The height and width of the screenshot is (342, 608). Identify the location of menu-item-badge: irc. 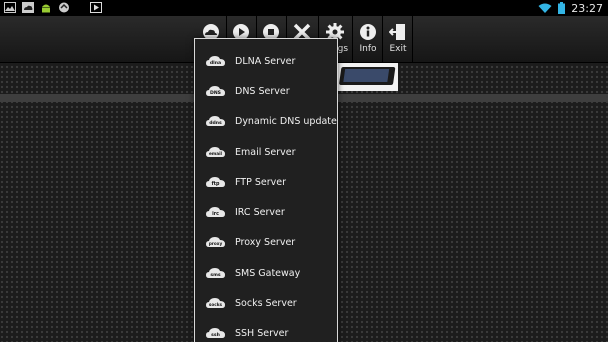
(215, 214).